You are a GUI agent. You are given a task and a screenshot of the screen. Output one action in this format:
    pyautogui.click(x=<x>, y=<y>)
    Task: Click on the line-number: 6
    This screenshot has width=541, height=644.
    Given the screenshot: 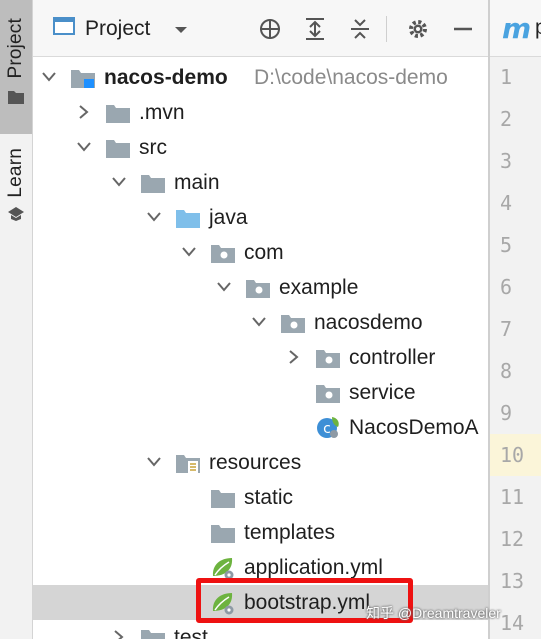 What is the action you would take?
    pyautogui.click(x=506, y=287)
    